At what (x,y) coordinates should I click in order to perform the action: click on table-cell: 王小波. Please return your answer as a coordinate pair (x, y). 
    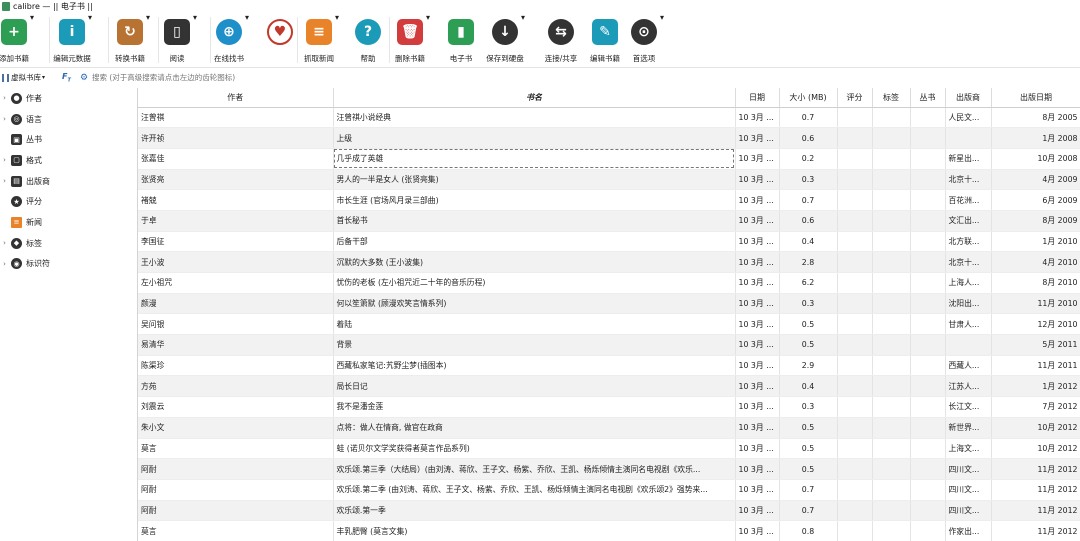
    Looking at the image, I should click on (236, 262).